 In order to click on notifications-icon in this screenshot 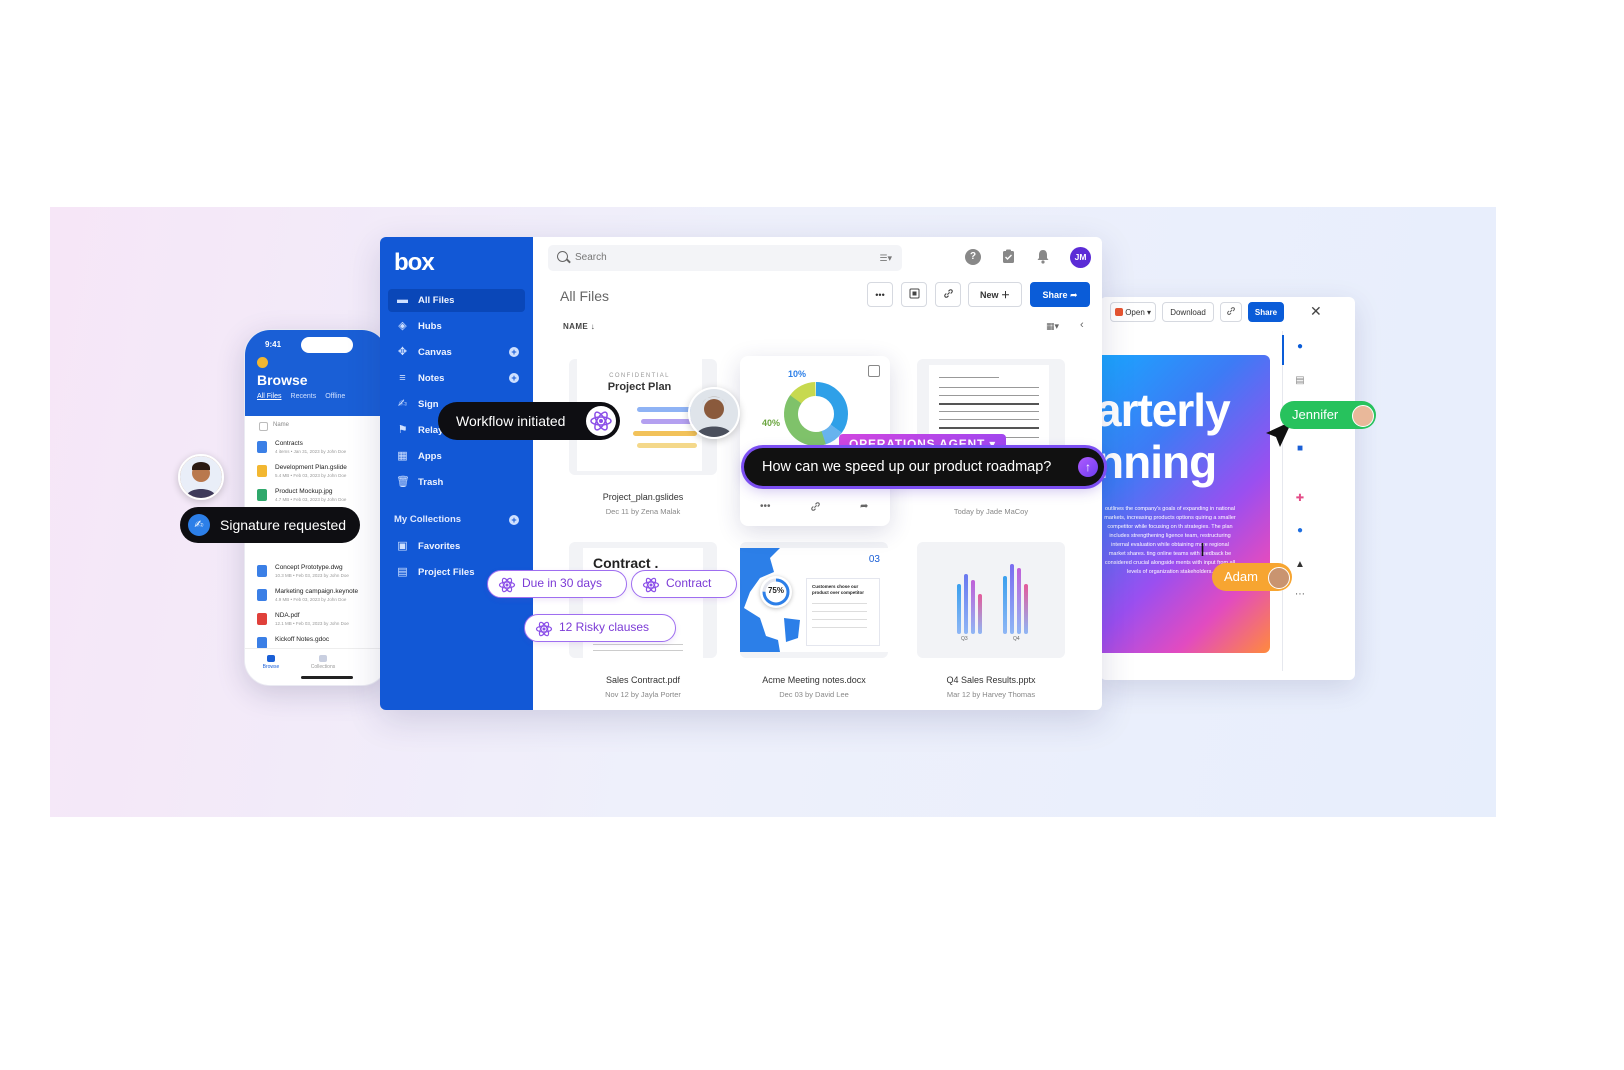, I will do `click(1043, 257)`.